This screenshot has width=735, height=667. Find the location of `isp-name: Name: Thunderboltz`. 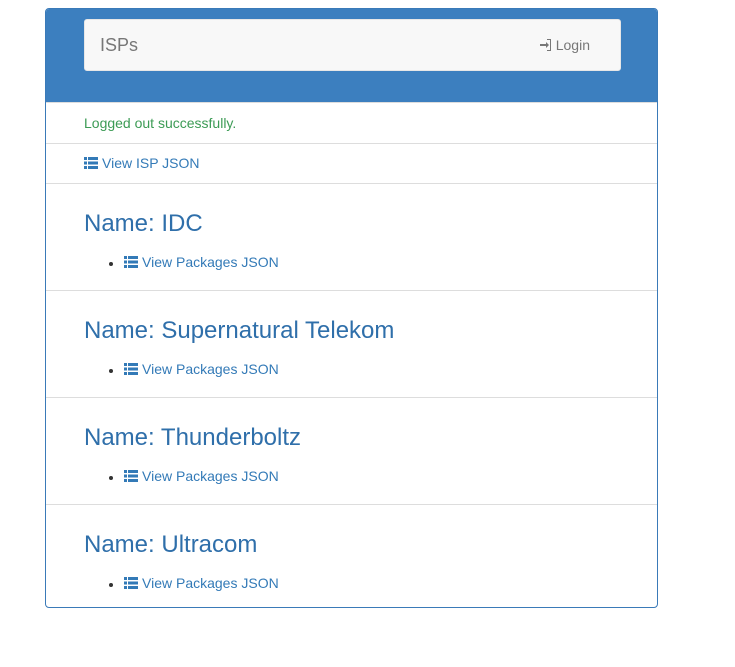

isp-name: Name: Thunderboltz is located at coordinates (193, 437).